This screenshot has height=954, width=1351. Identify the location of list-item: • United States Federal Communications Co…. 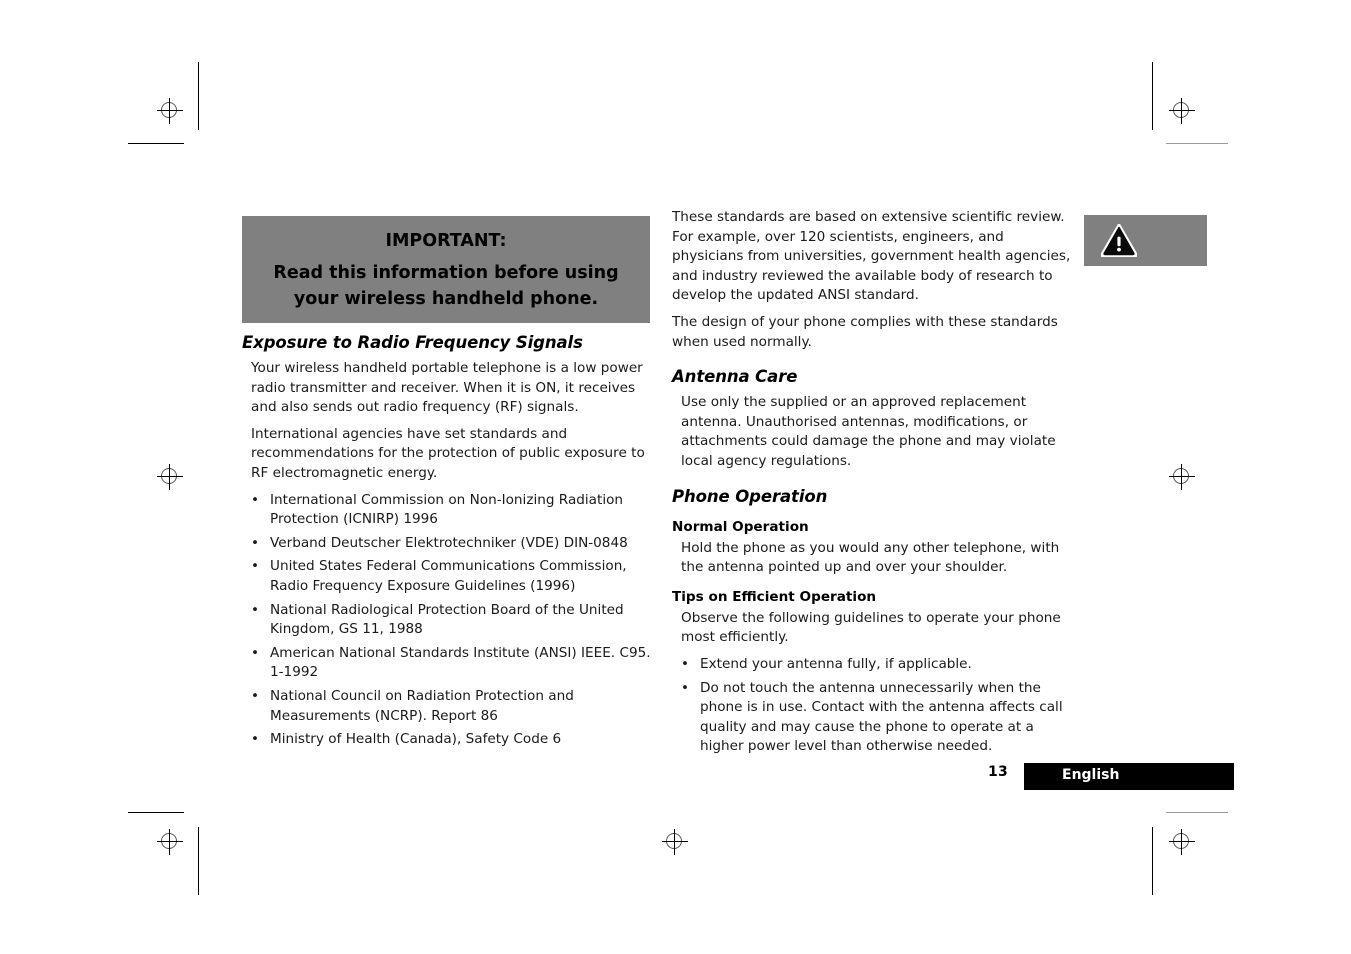
(448, 576).